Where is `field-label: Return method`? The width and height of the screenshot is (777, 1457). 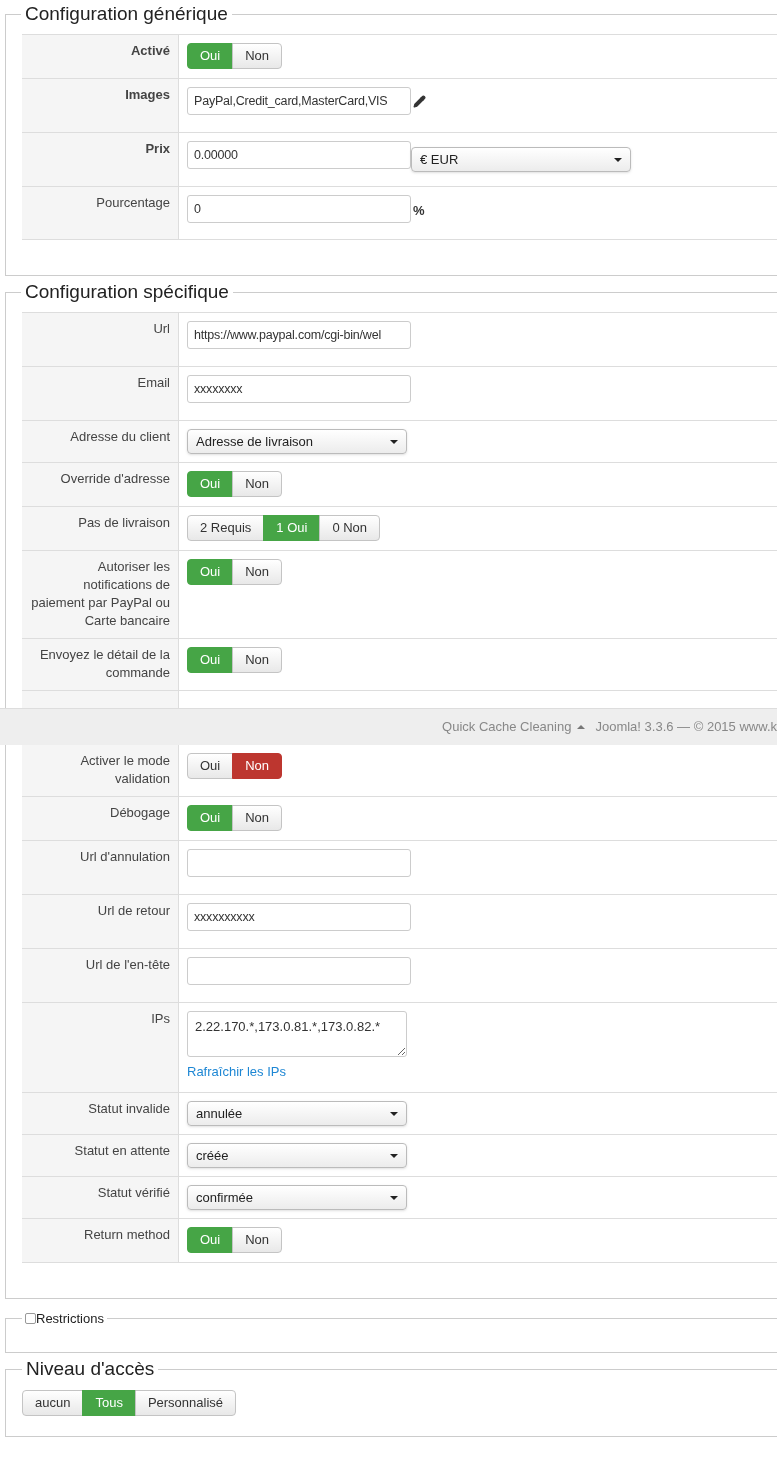 field-label: Return method is located at coordinates (127, 1234).